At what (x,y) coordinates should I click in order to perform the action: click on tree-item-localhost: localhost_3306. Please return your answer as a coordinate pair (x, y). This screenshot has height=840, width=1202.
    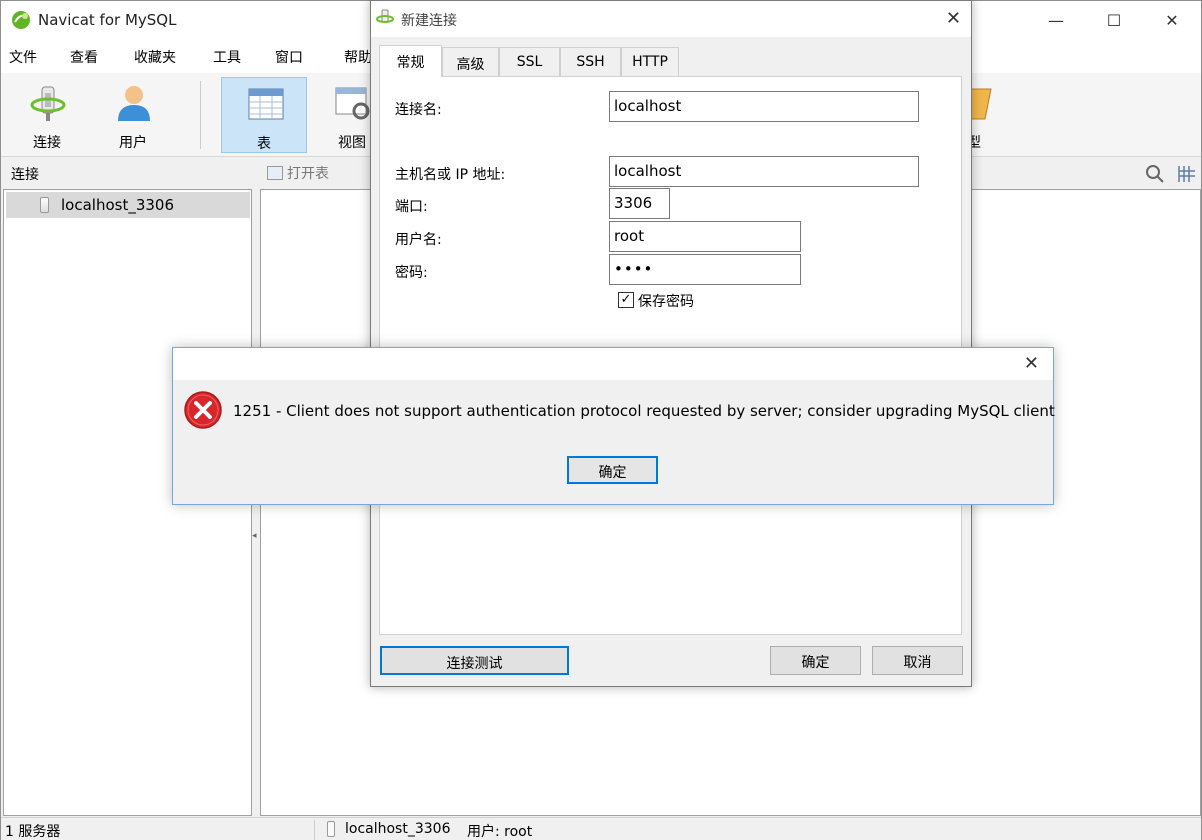
    Looking at the image, I should click on (128, 205).